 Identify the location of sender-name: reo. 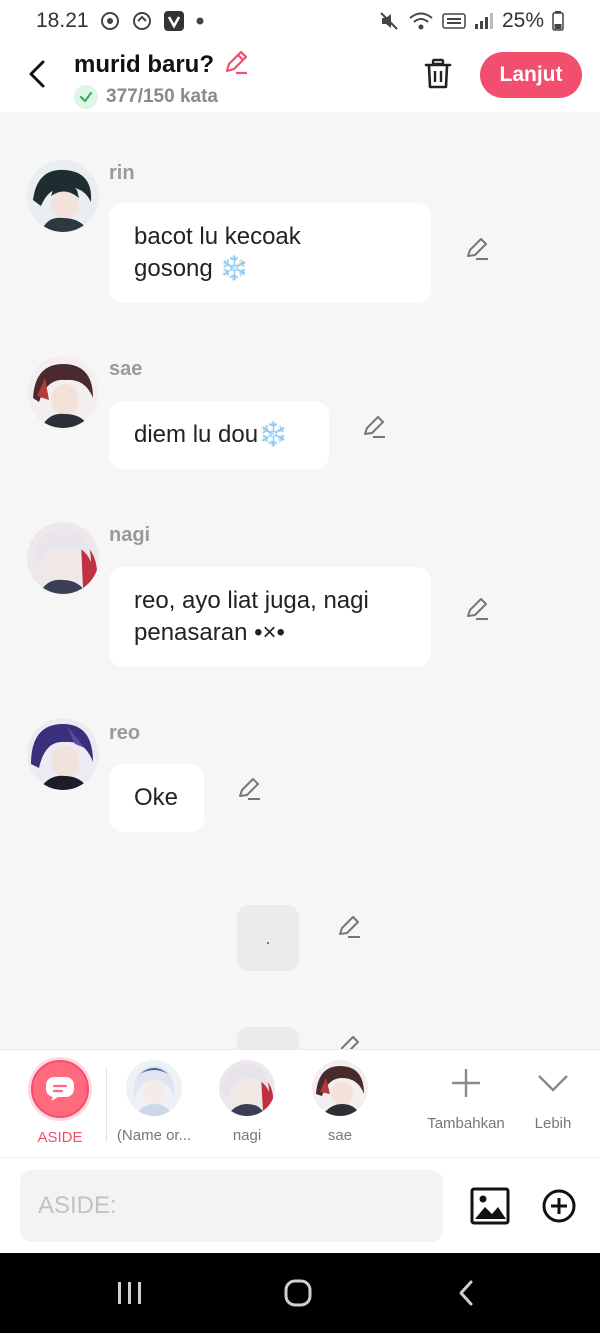
(125, 733).